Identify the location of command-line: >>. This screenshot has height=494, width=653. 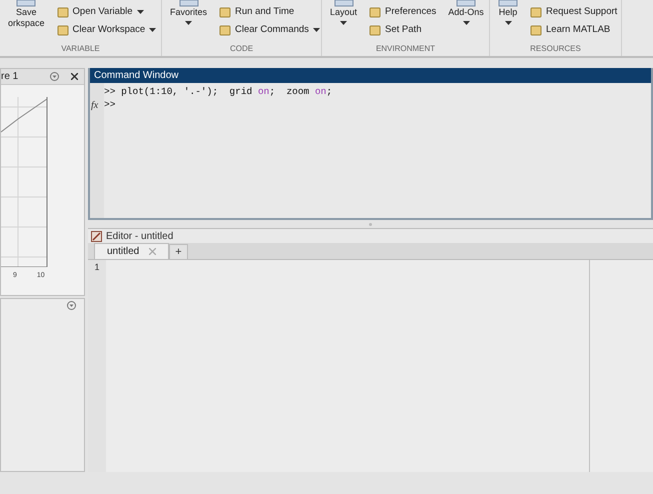
(110, 105).